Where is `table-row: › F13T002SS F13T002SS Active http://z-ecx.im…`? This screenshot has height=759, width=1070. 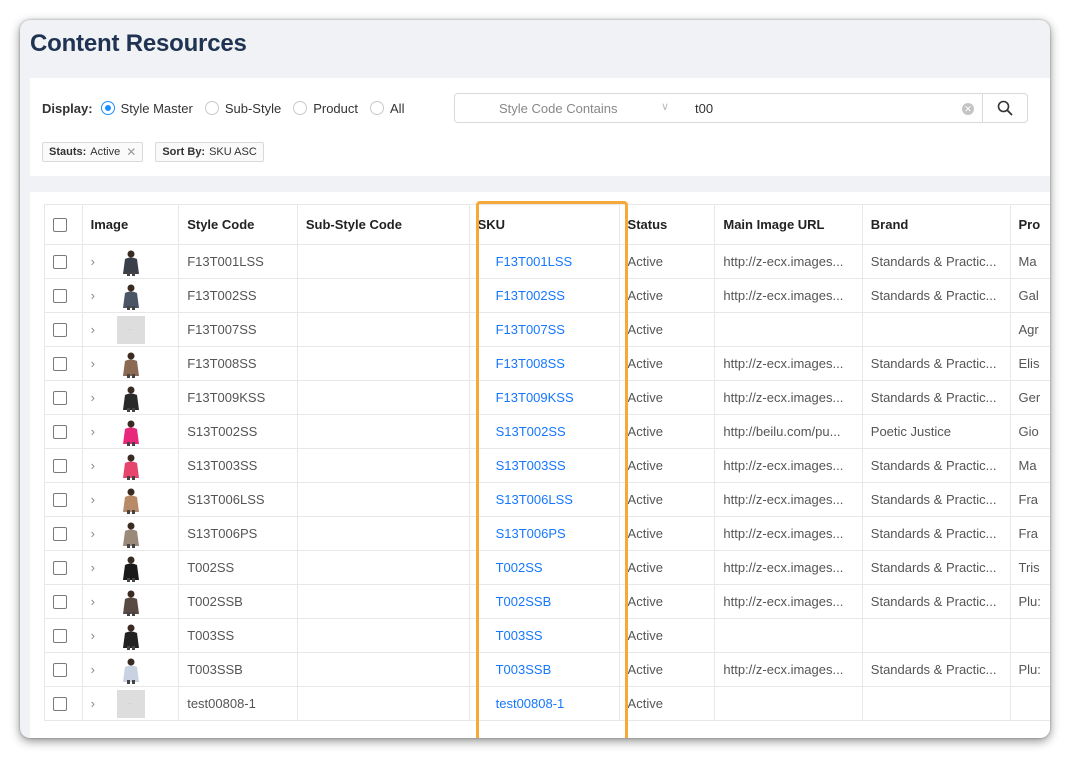 table-row: › F13T002SS F13T002SS Active http://z-ecx.im… is located at coordinates (547, 295).